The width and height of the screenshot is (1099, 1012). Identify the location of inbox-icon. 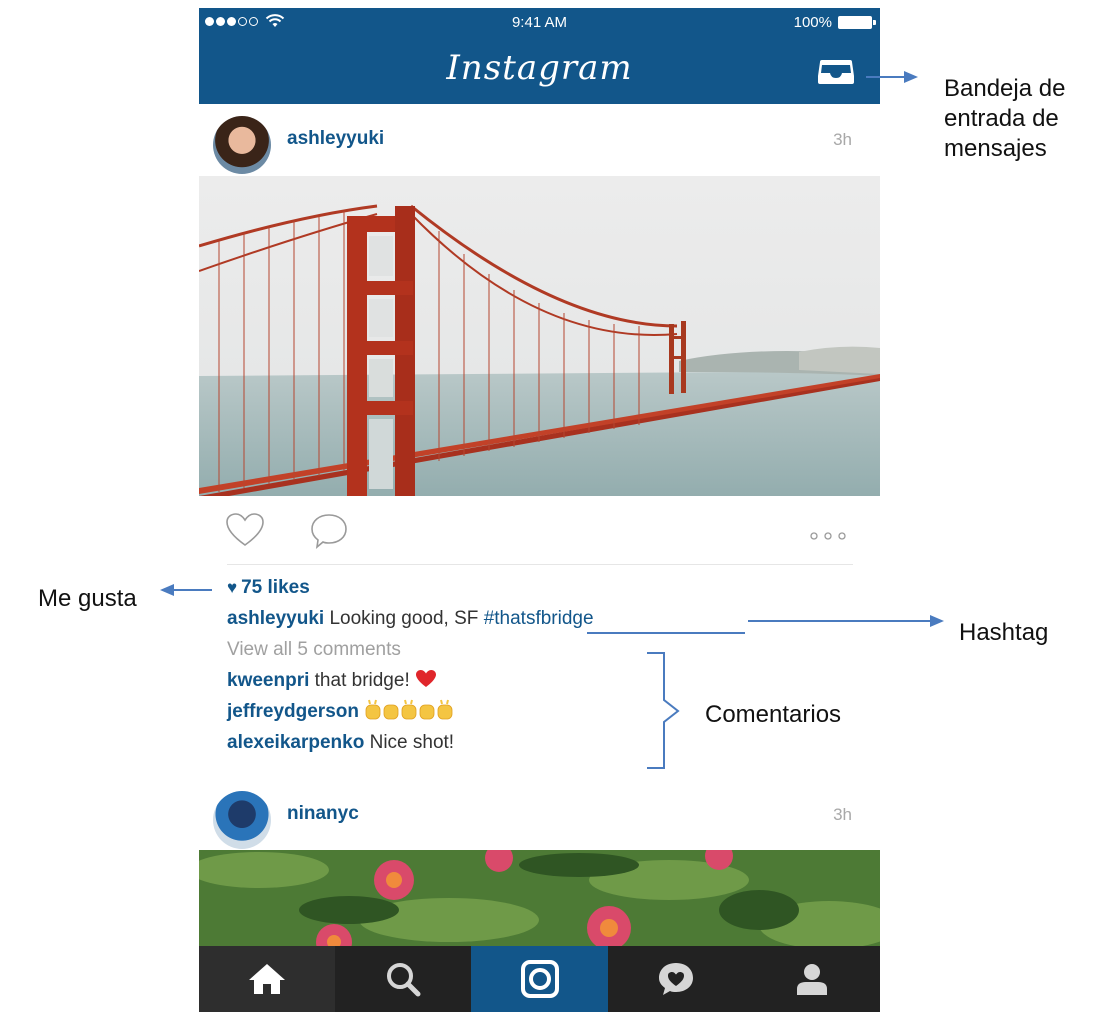
(836, 72).